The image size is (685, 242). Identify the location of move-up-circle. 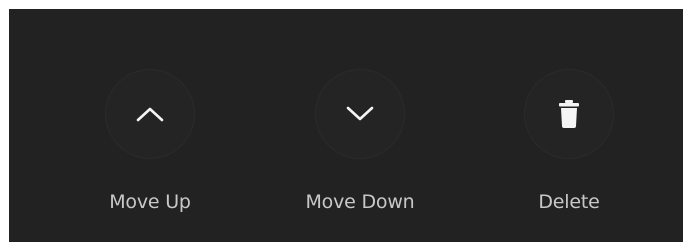
(150, 114).